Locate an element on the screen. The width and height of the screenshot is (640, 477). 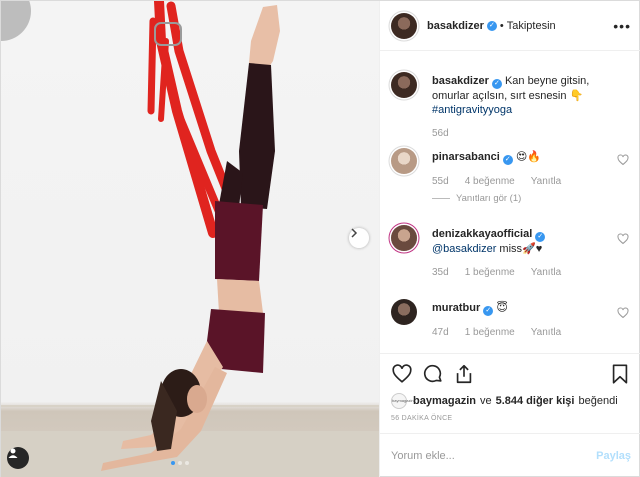
comment-username: muratbur is located at coordinates (456, 308).